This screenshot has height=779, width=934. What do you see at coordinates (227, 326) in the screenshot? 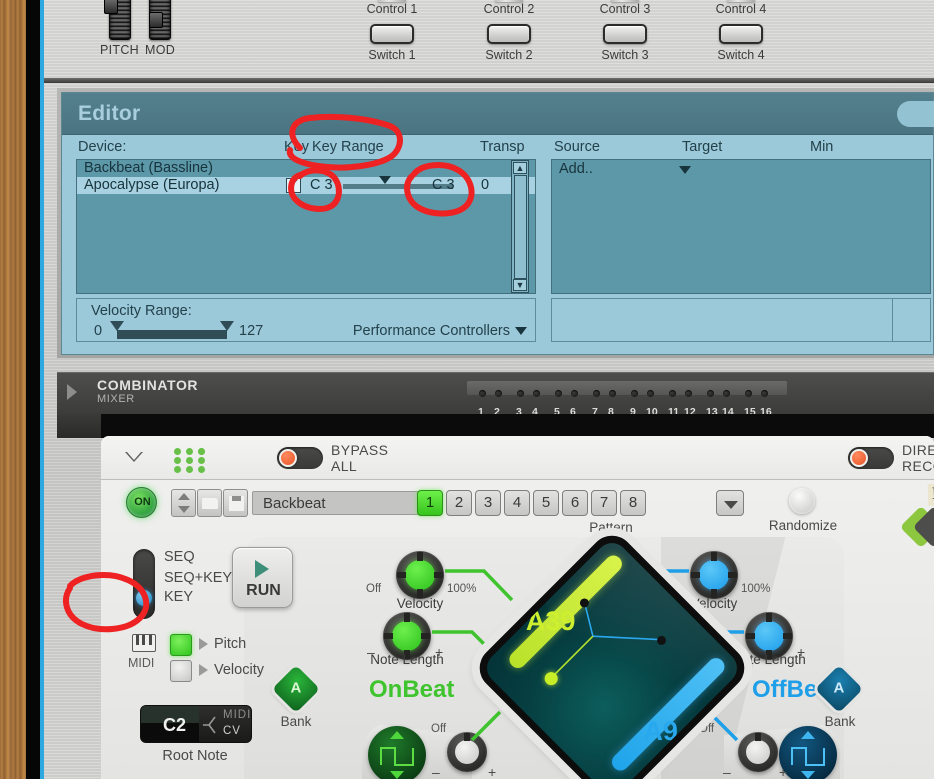
I see `velocity-max-handle` at bounding box center [227, 326].